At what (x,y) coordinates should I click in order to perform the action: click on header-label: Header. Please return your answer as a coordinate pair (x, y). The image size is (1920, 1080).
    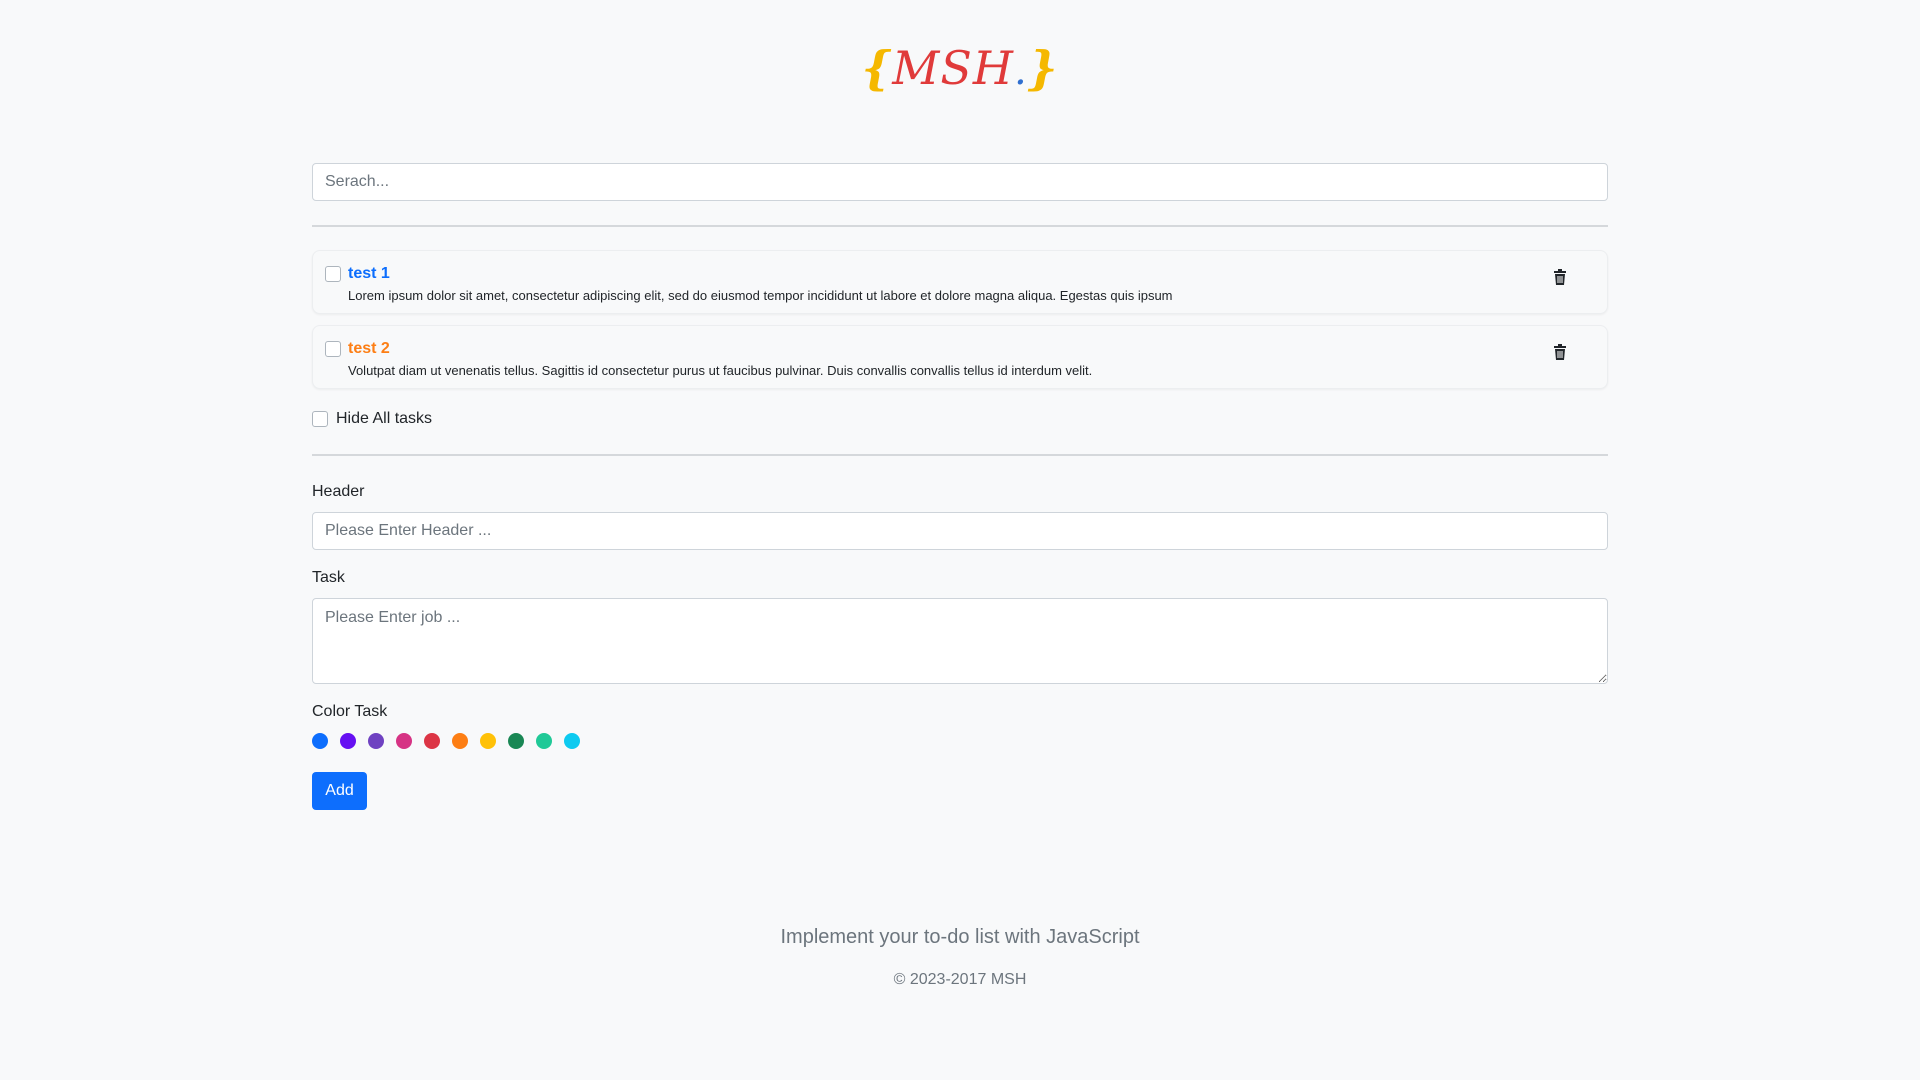
    Looking at the image, I should click on (338, 491).